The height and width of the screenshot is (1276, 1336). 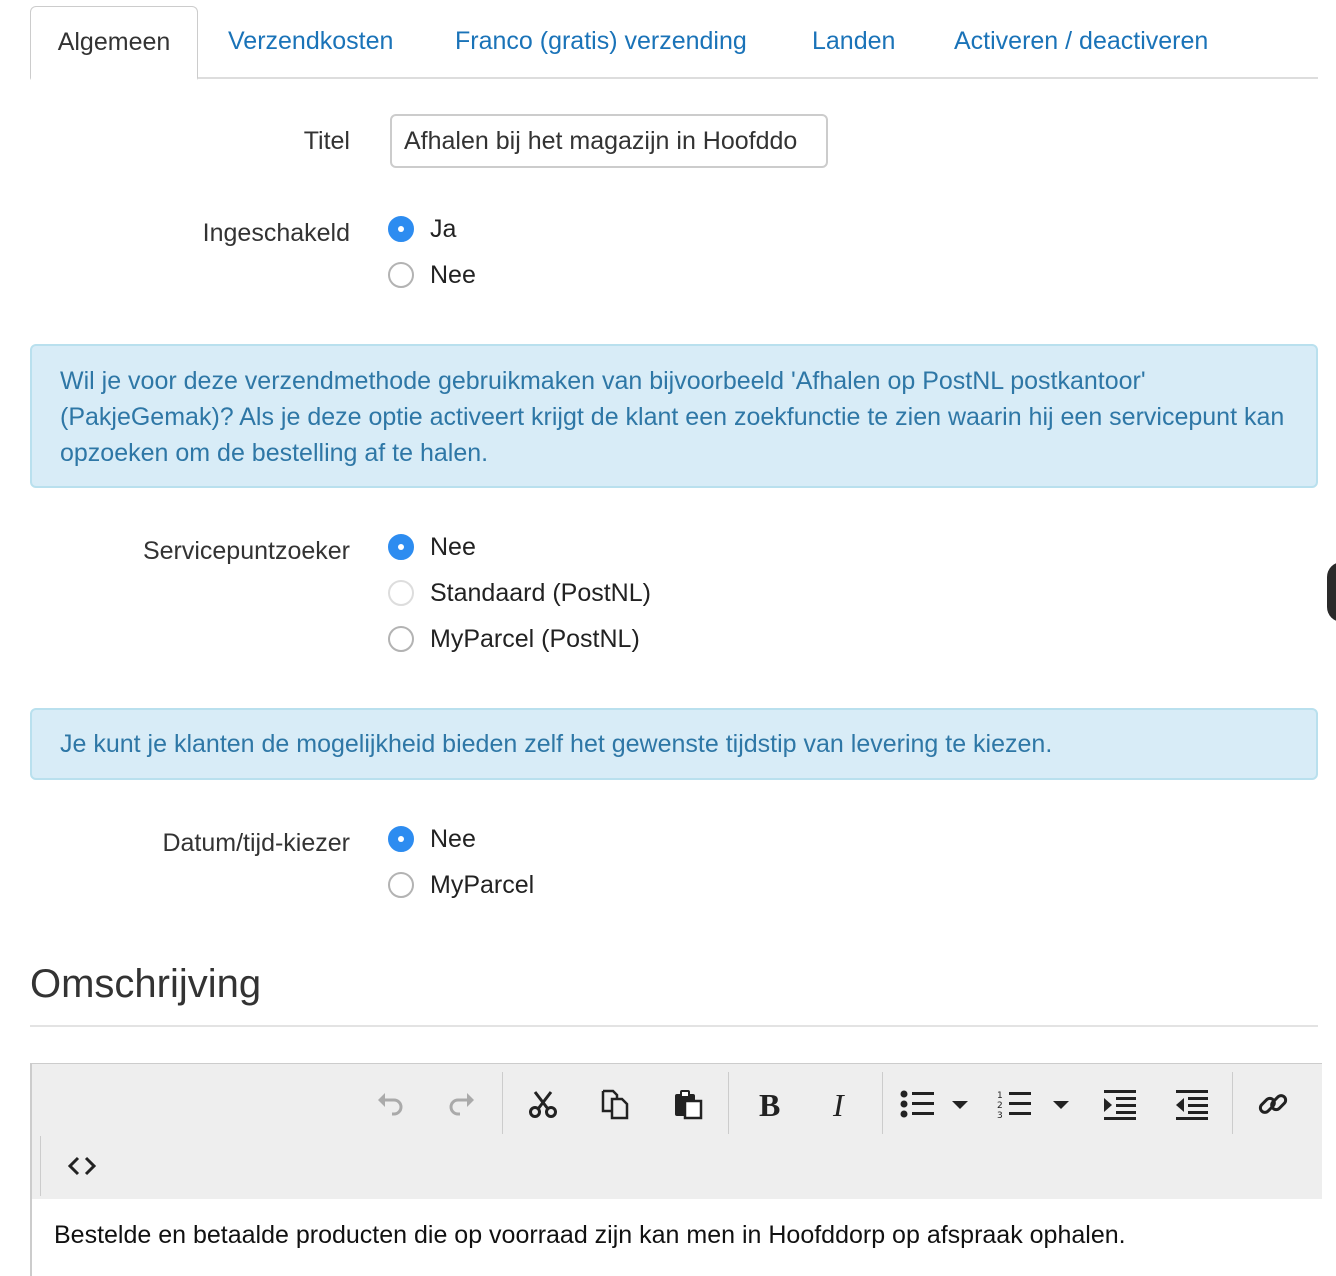 What do you see at coordinates (677, 1131) in the screenshot?
I see `editor-toolbar: B I 123` at bounding box center [677, 1131].